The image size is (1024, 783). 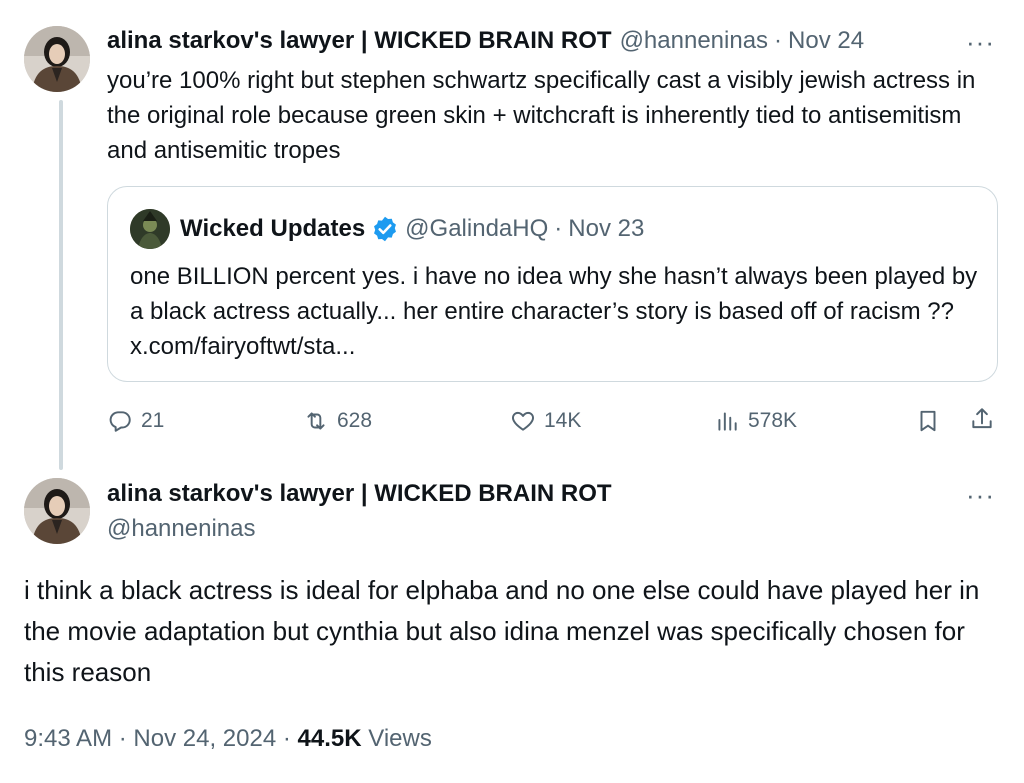 I want to click on thread-connector-line, so click(x=61, y=285).